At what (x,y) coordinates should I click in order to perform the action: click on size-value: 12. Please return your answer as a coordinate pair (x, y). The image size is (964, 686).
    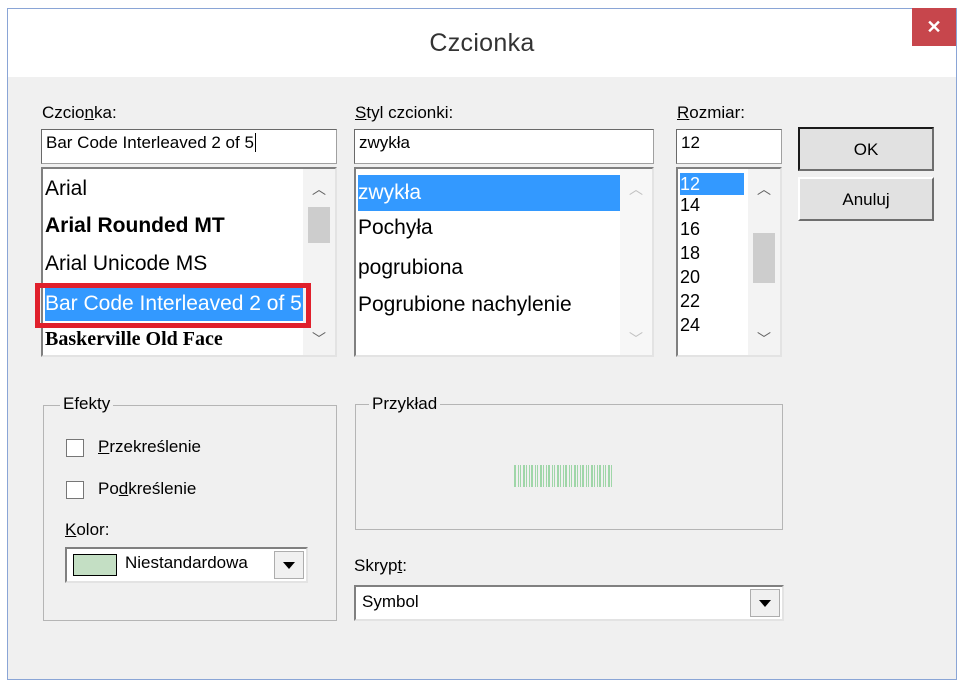
    Looking at the image, I should click on (690, 142).